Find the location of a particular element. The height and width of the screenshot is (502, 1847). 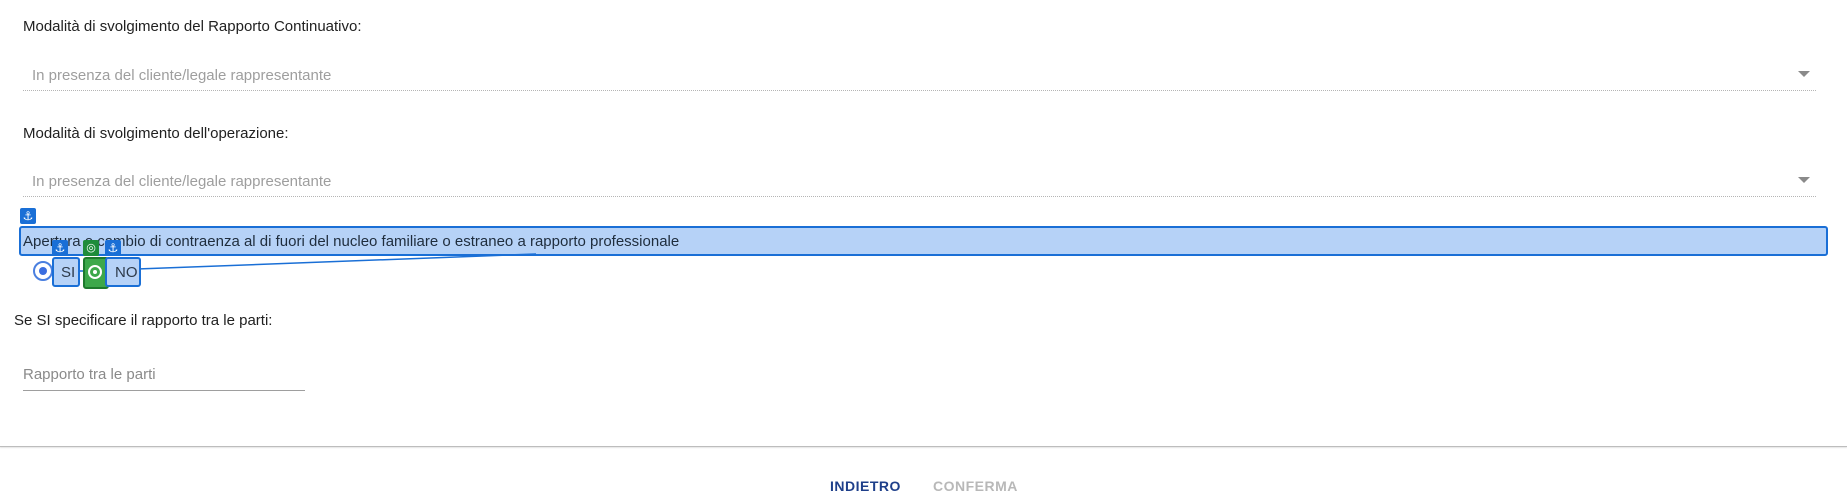

footer-divider is located at coordinates (923, 446).